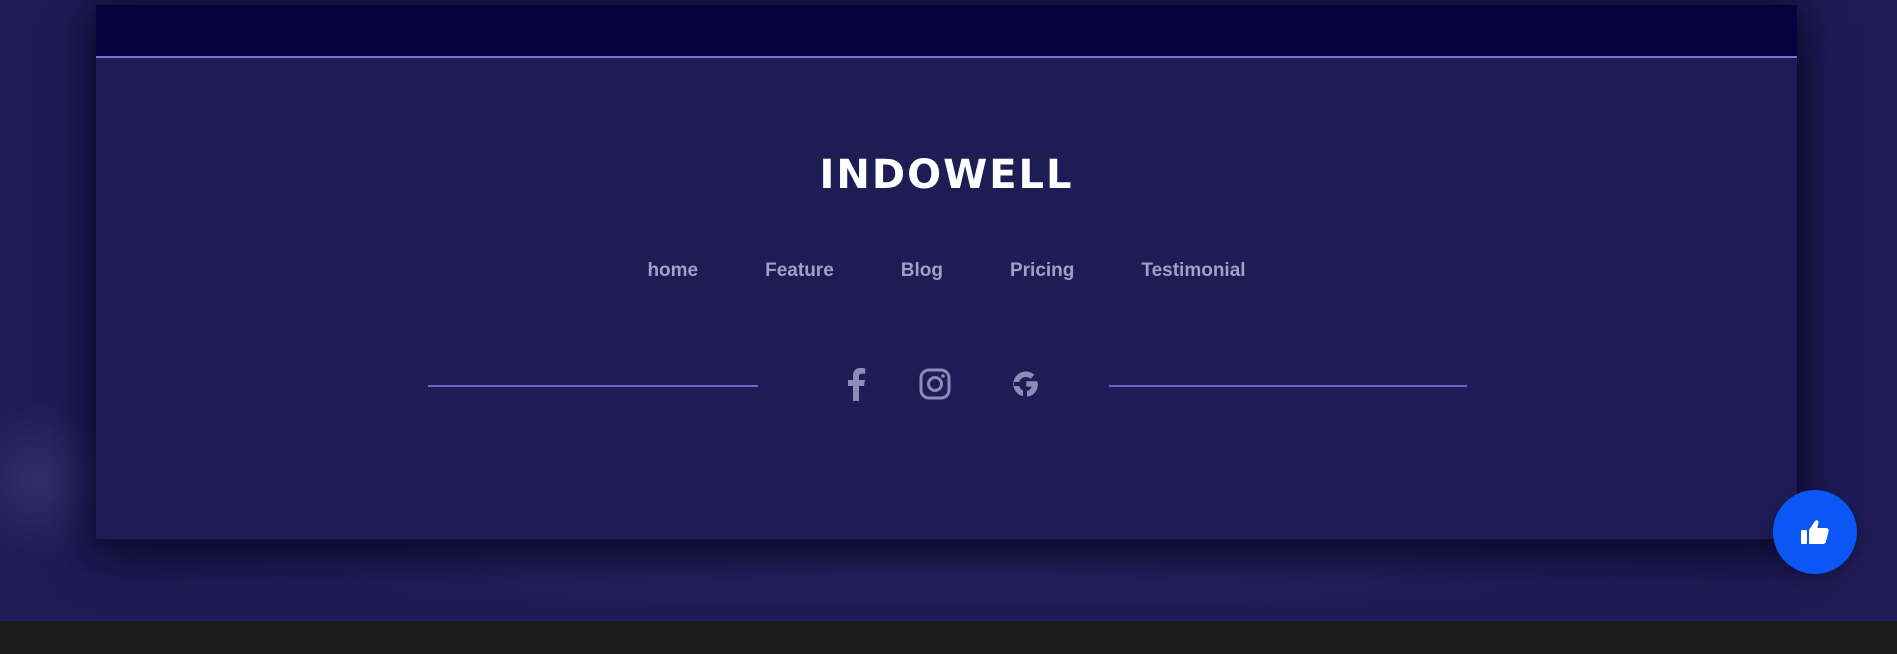  What do you see at coordinates (593, 386) in the screenshot?
I see `social-divider-left` at bounding box center [593, 386].